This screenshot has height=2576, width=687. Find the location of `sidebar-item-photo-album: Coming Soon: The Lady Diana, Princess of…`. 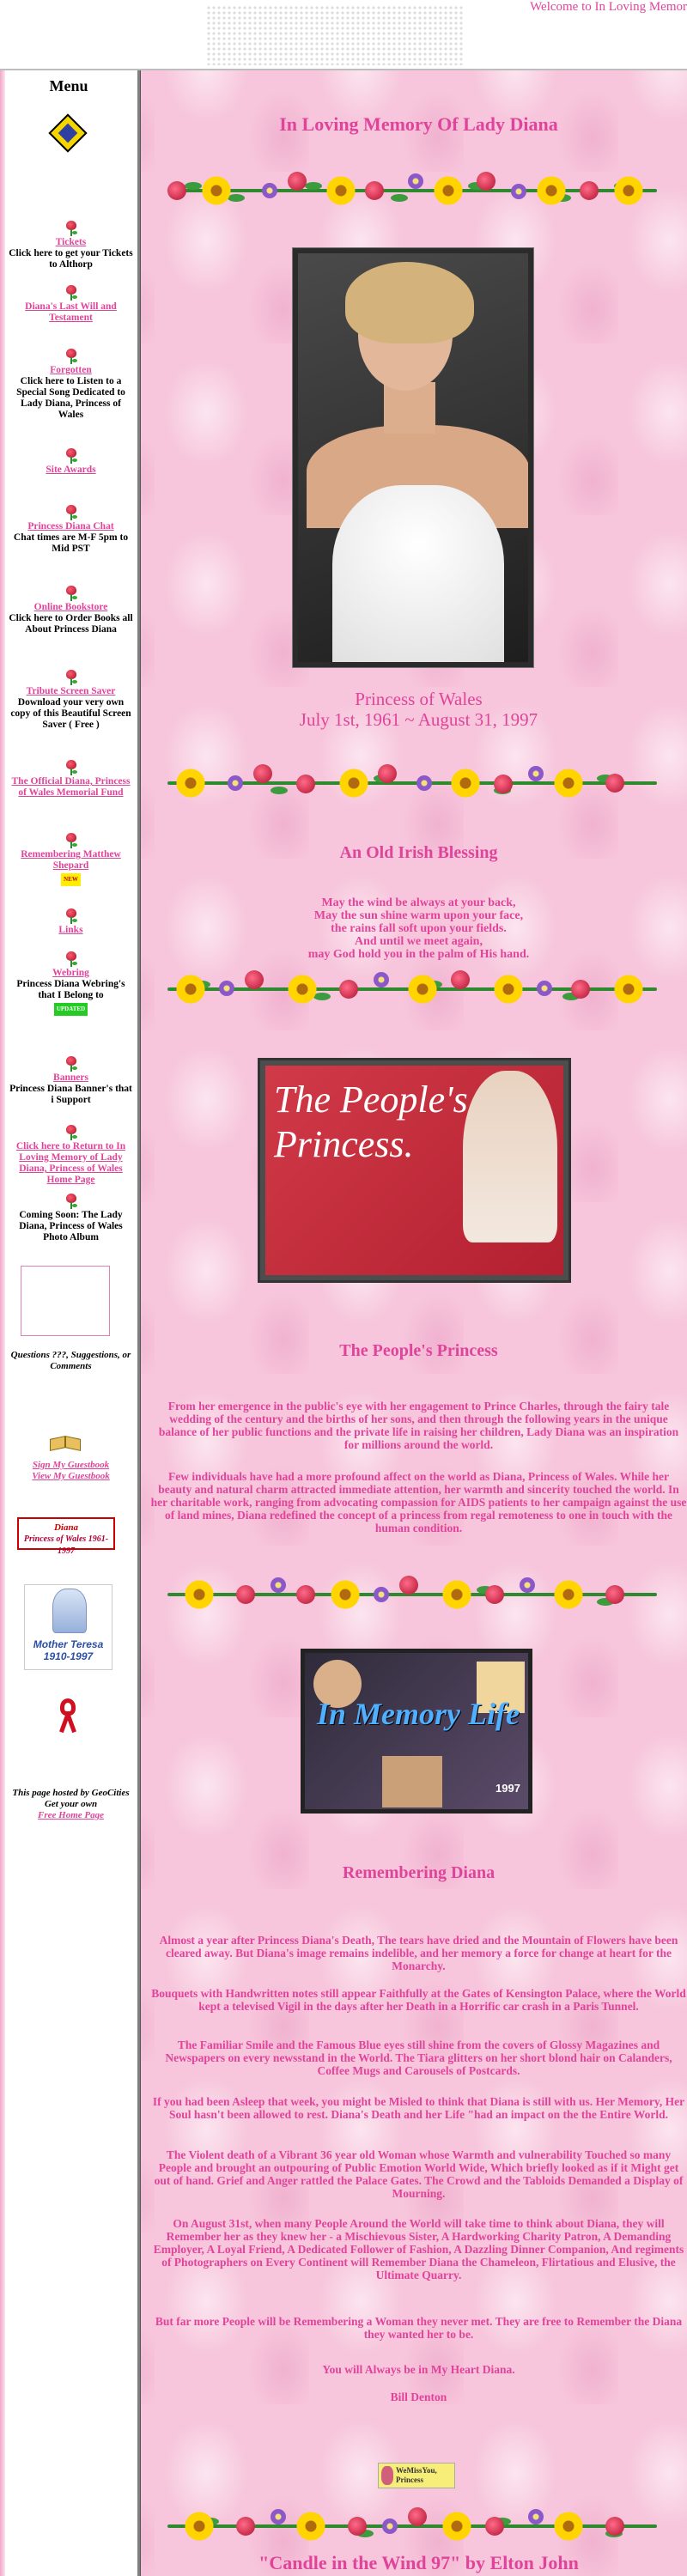

sidebar-item-photo-album: Coming Soon: The Lady Diana, Princess of… is located at coordinates (71, 1218).